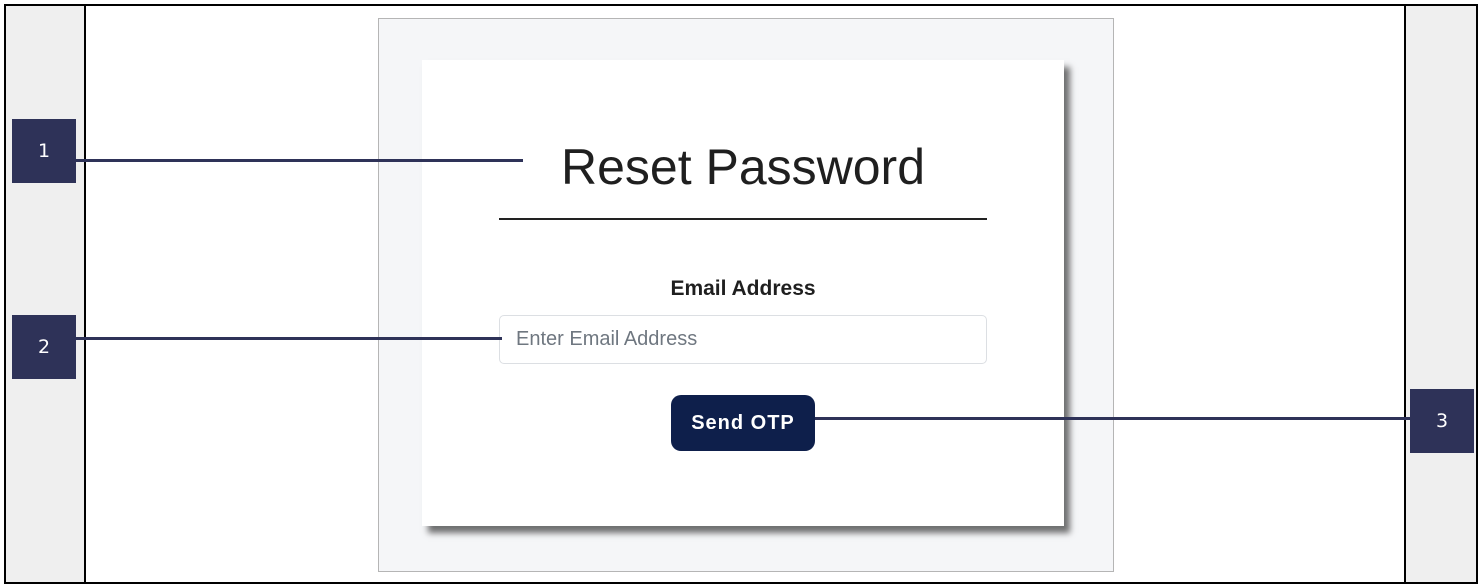  Describe the element at coordinates (44, 347) in the screenshot. I see `callout-2: 2` at that location.